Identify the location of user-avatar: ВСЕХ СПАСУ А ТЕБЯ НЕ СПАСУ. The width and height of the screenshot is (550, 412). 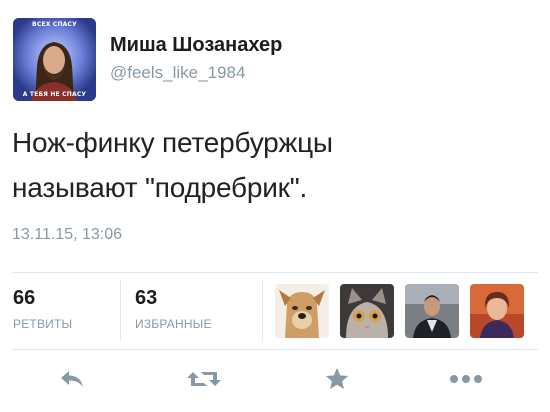
(54, 59).